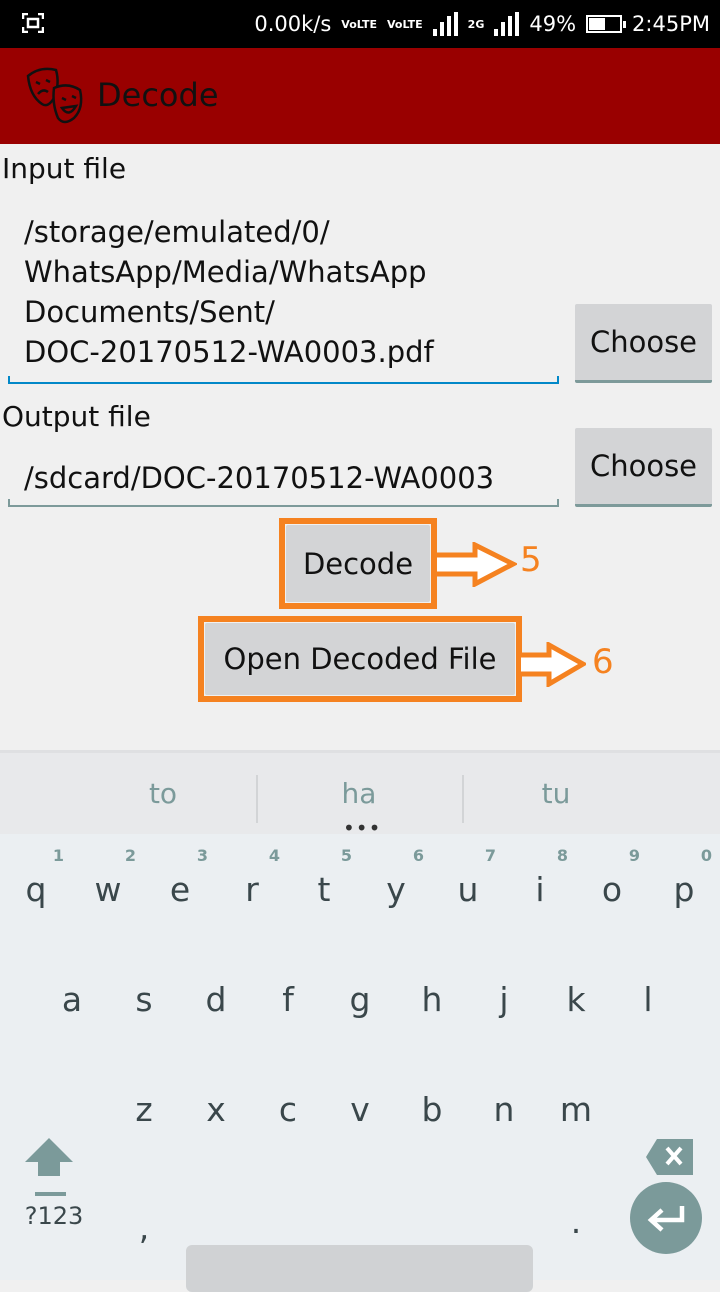  I want to click on key-n: n, so click(504, 1109).